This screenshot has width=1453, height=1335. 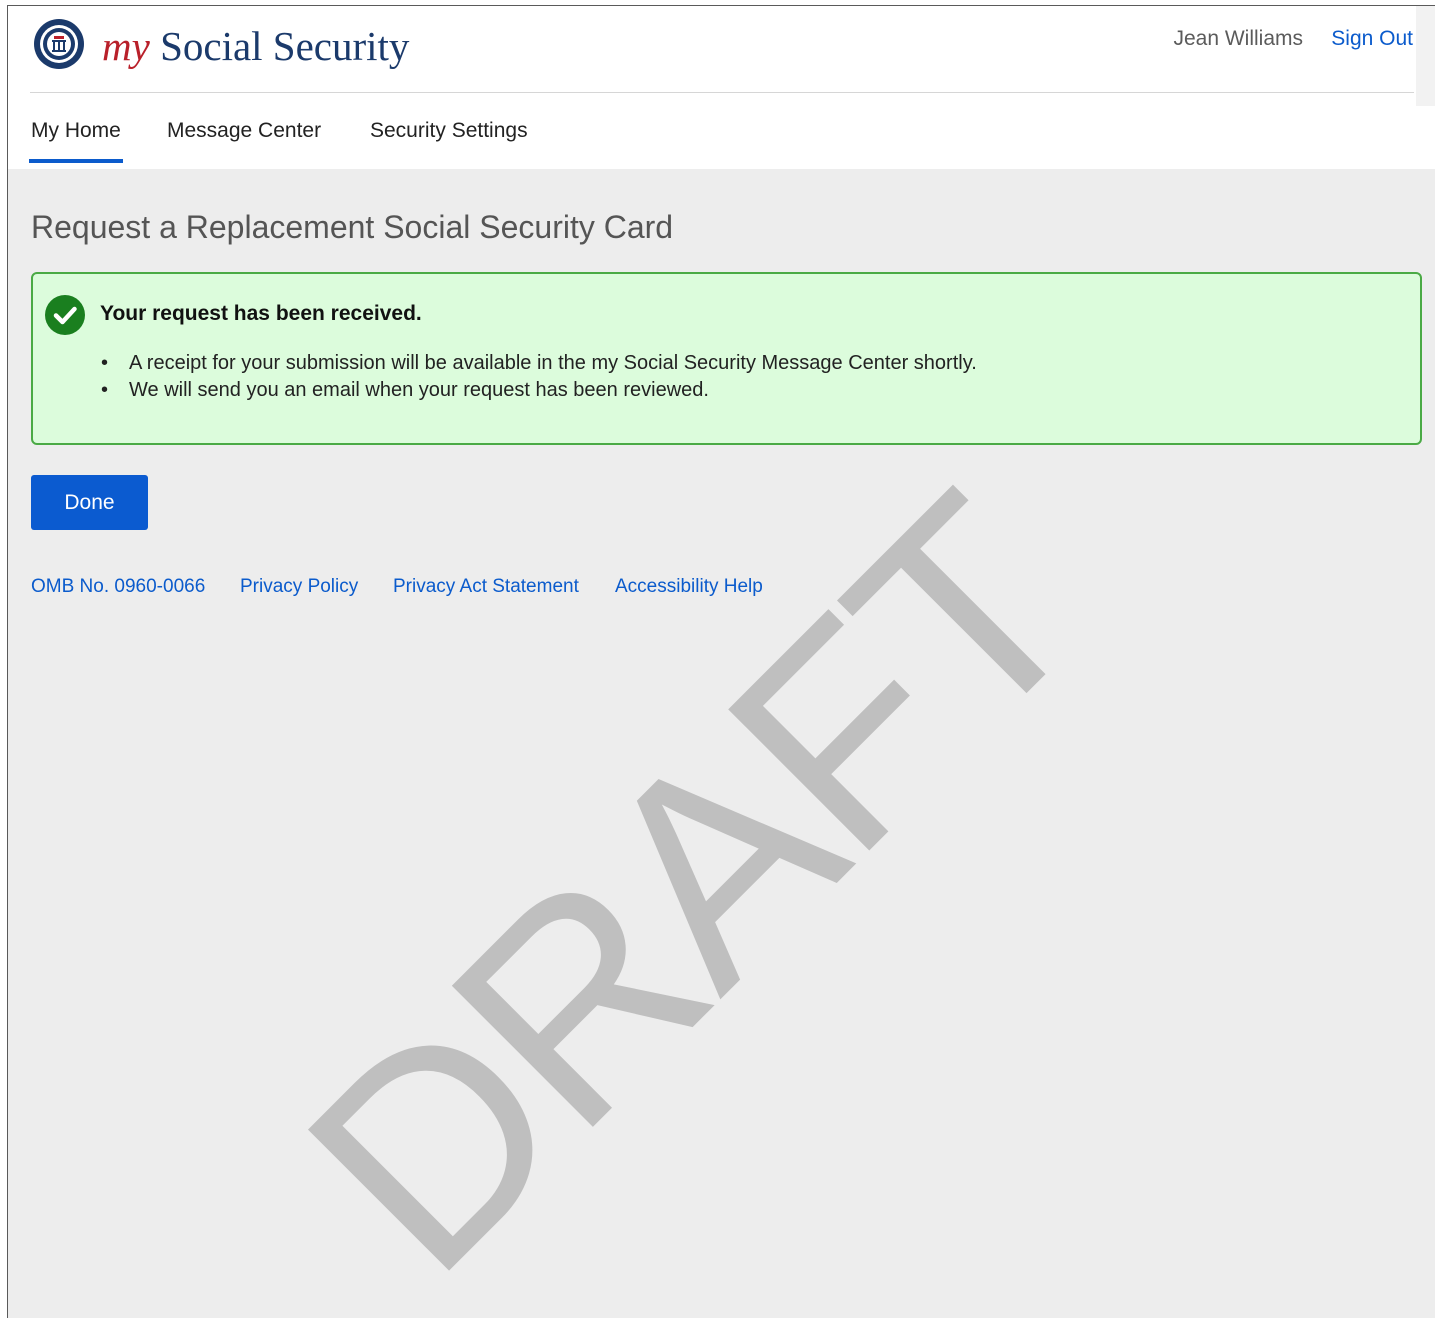 What do you see at coordinates (244, 139) in the screenshot?
I see `nav-message-center: Message Center` at bounding box center [244, 139].